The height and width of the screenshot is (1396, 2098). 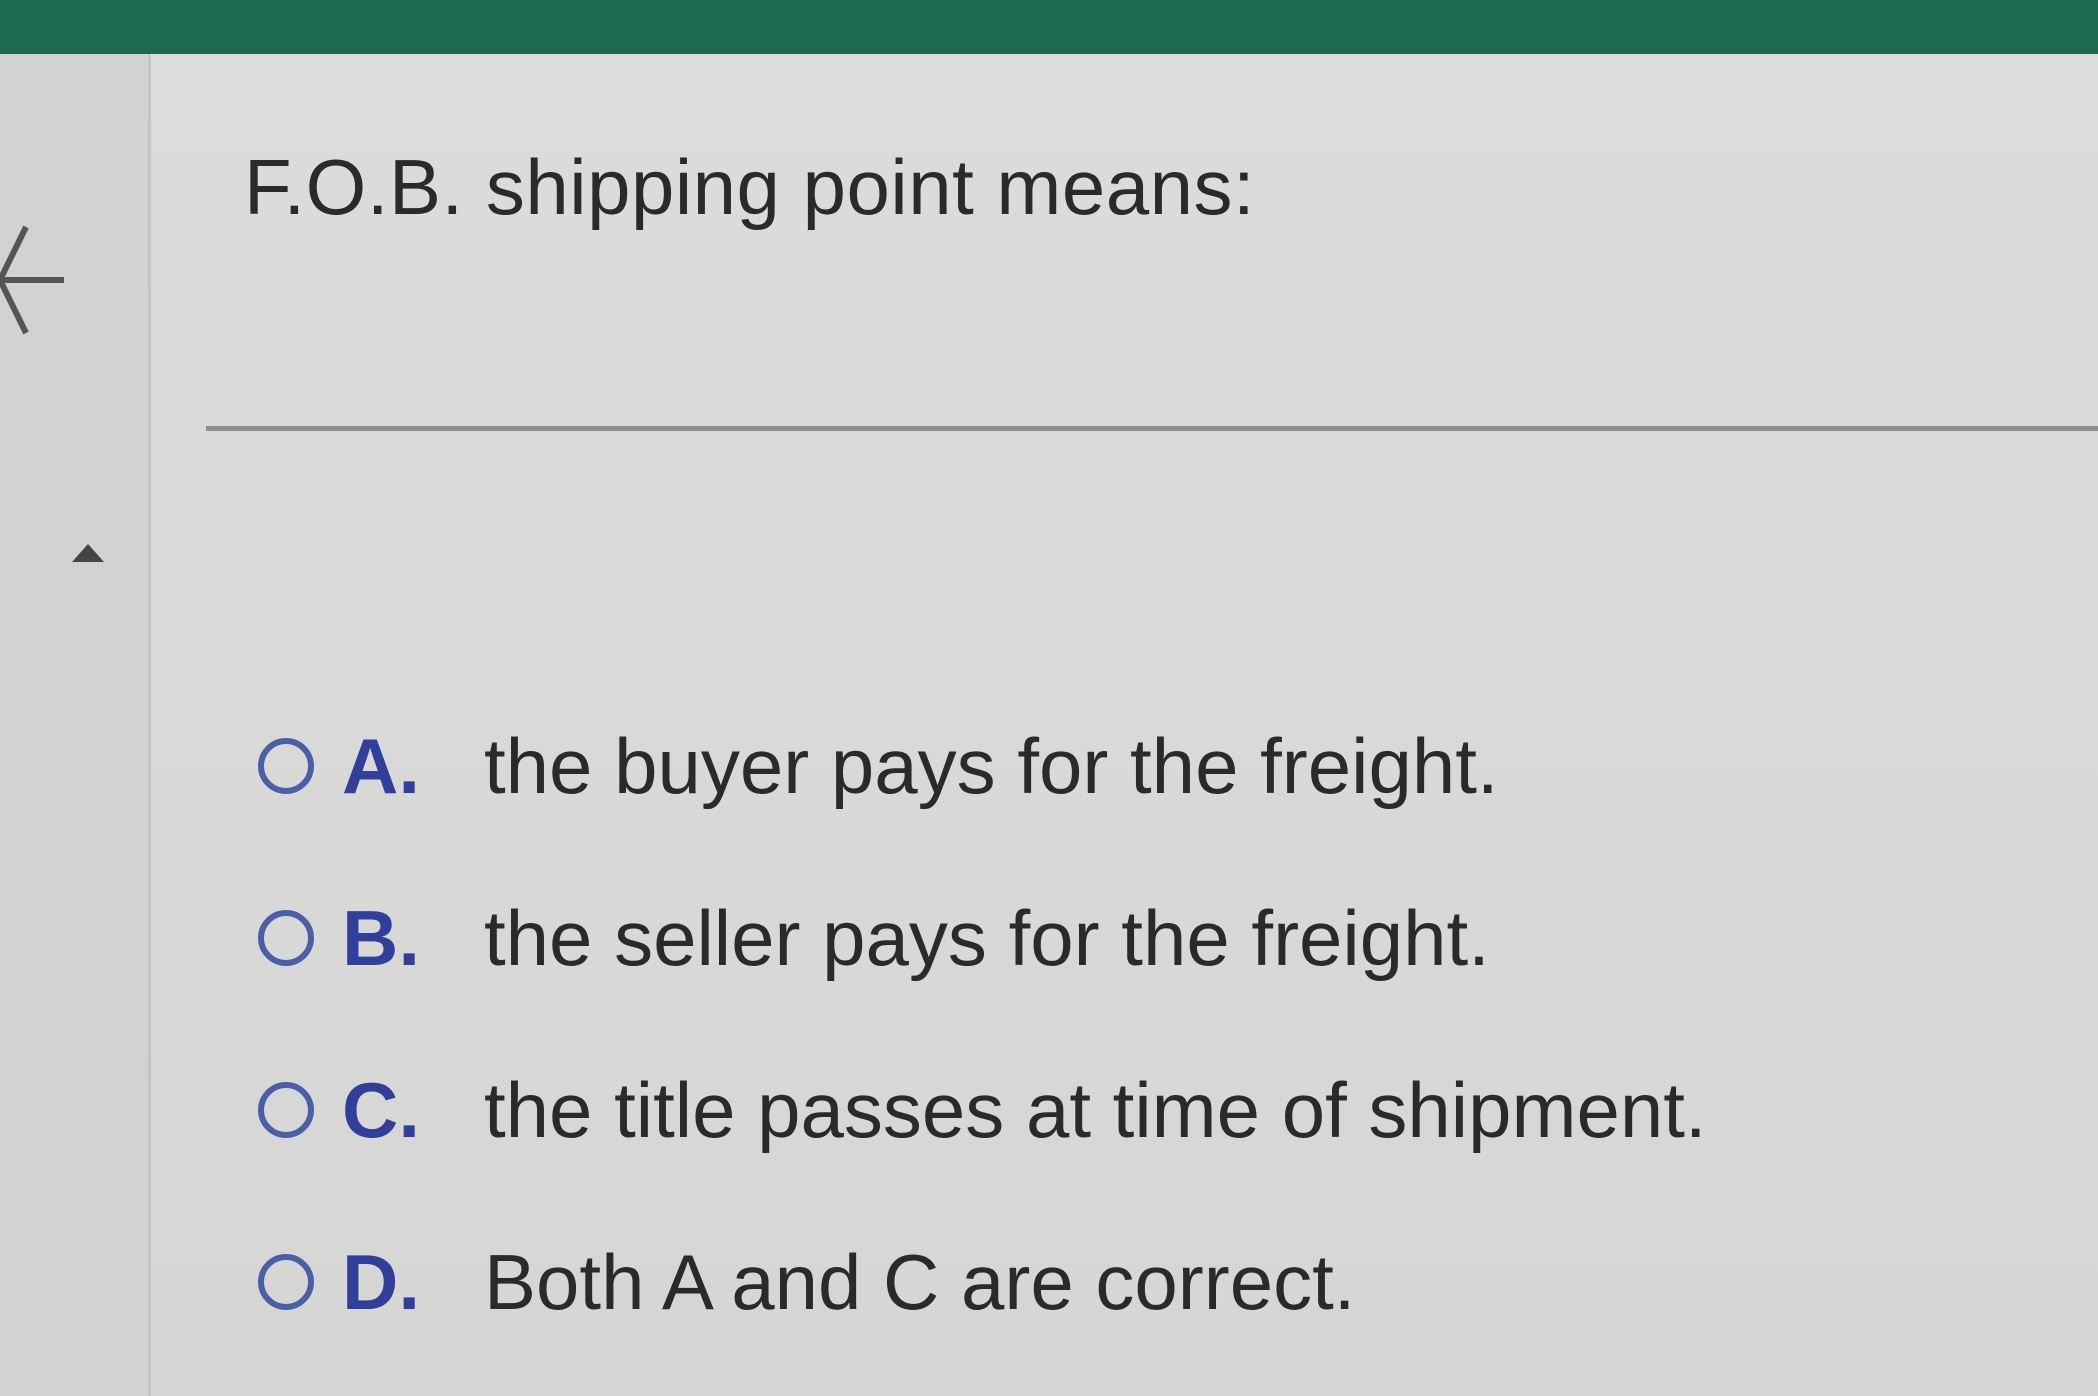 What do you see at coordinates (919, 1282) in the screenshot?
I see `option-text: Both A and C are correct.` at bounding box center [919, 1282].